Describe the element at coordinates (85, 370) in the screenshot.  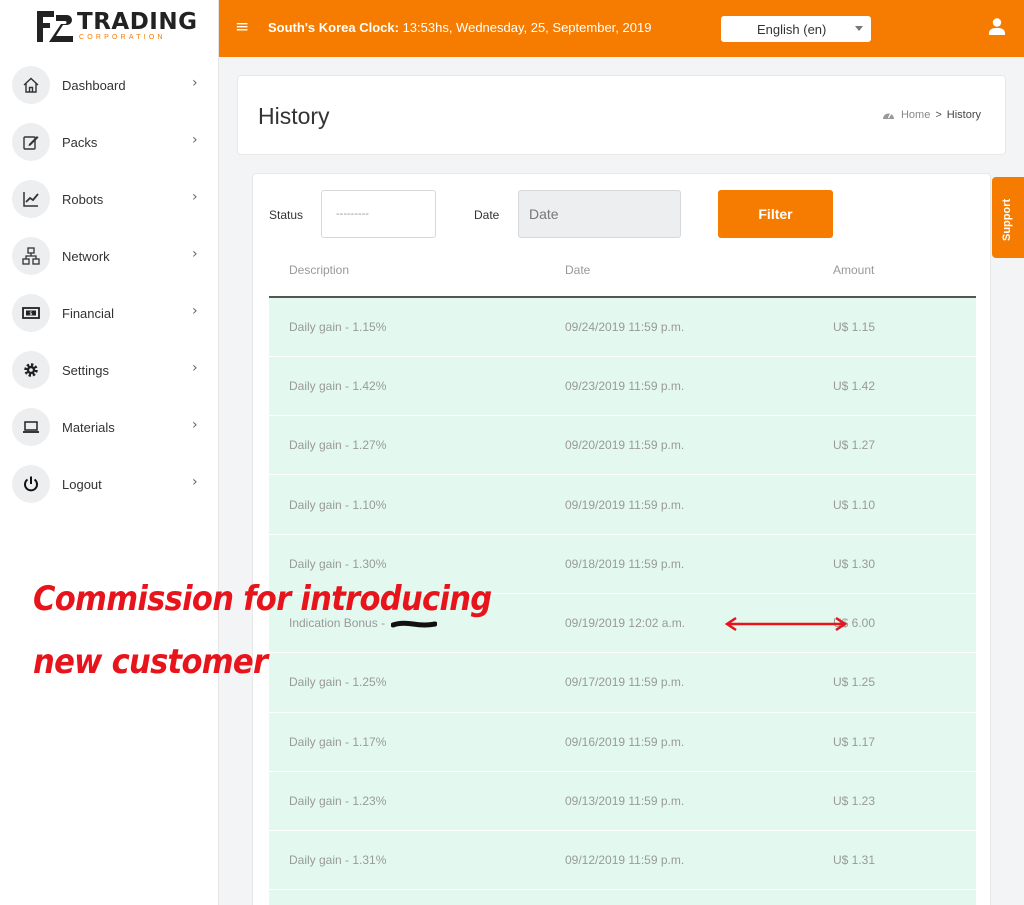
I see `sidebar-item-label: Settings` at that location.